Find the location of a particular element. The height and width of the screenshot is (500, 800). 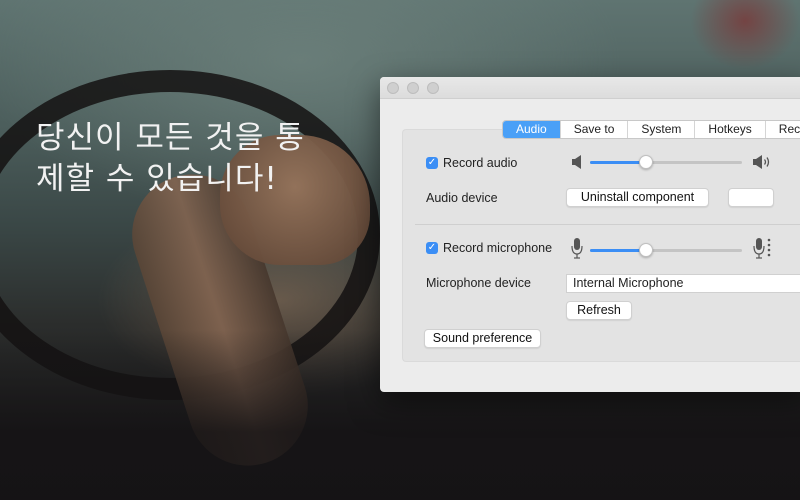

background-sunglasses is located at coordinates (745, 35).